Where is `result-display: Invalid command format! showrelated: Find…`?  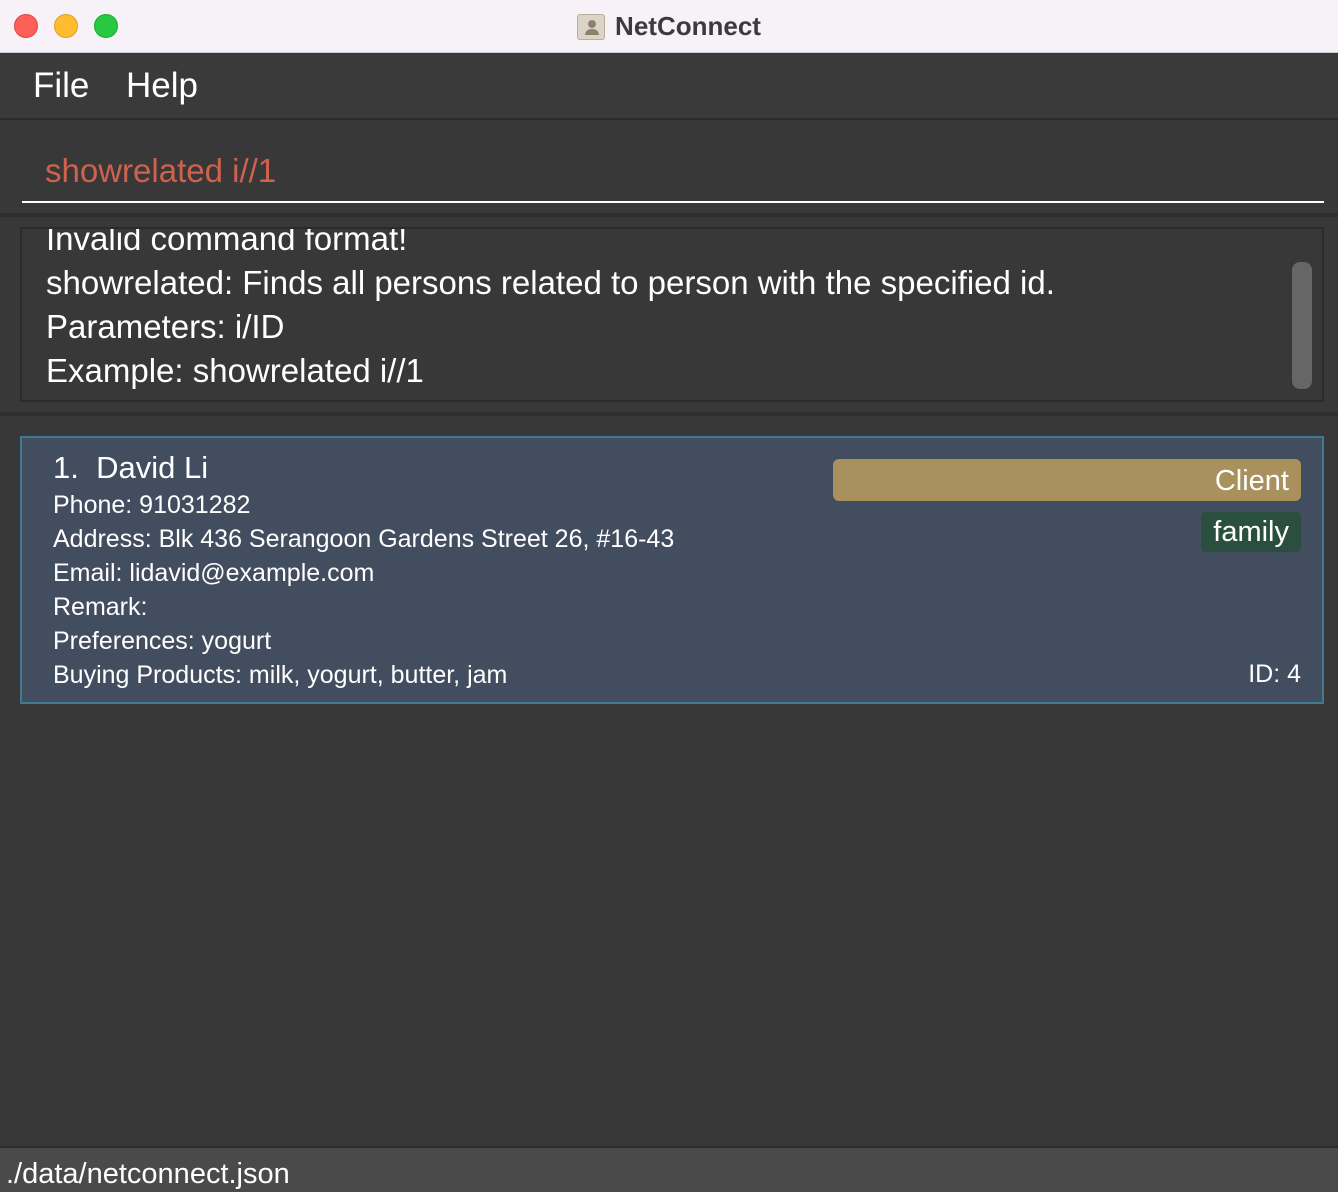 result-display: Invalid command format! showrelated: Find… is located at coordinates (672, 314).